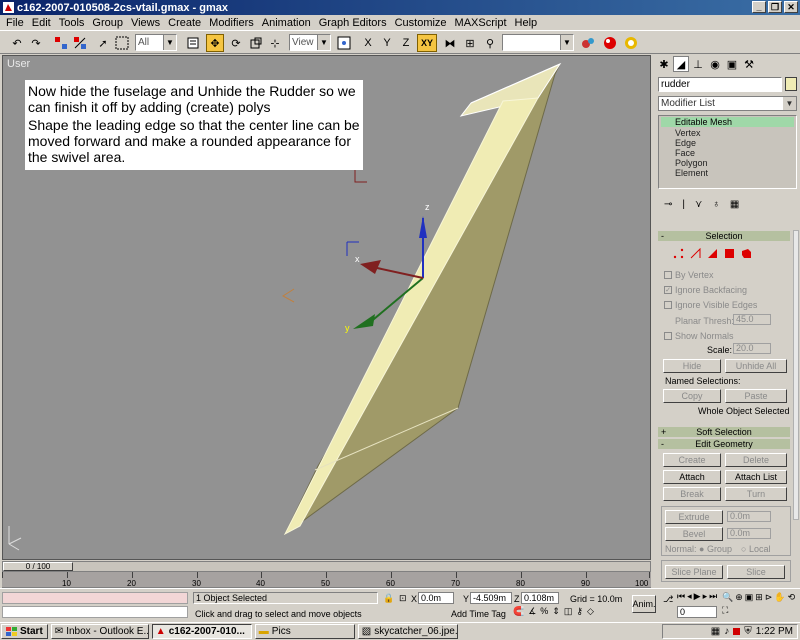 The width and height of the screenshot is (800, 640). I want to click on command-panel-scrollbar, so click(796, 375).